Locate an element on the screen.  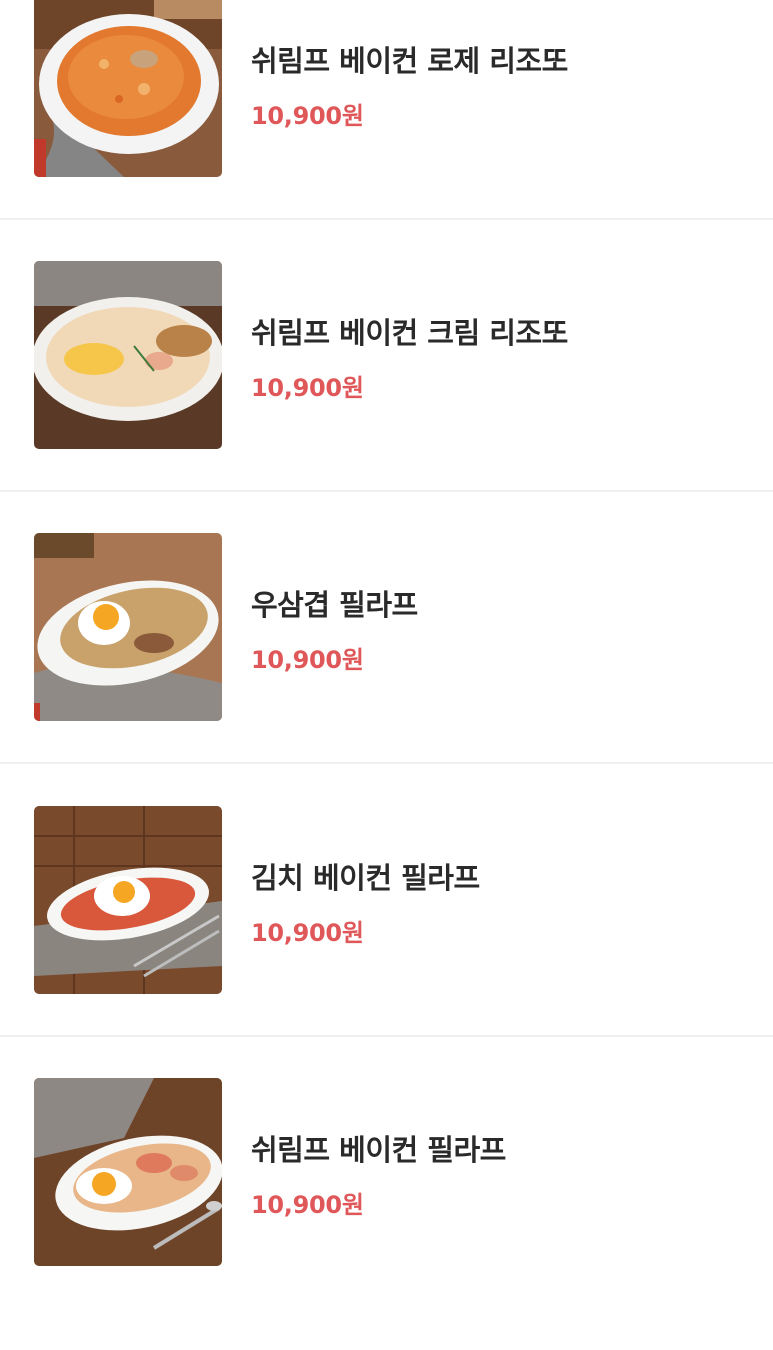
menu-item-name: 쉬림프 베이컨 크림 리조또 is located at coordinates (409, 331).